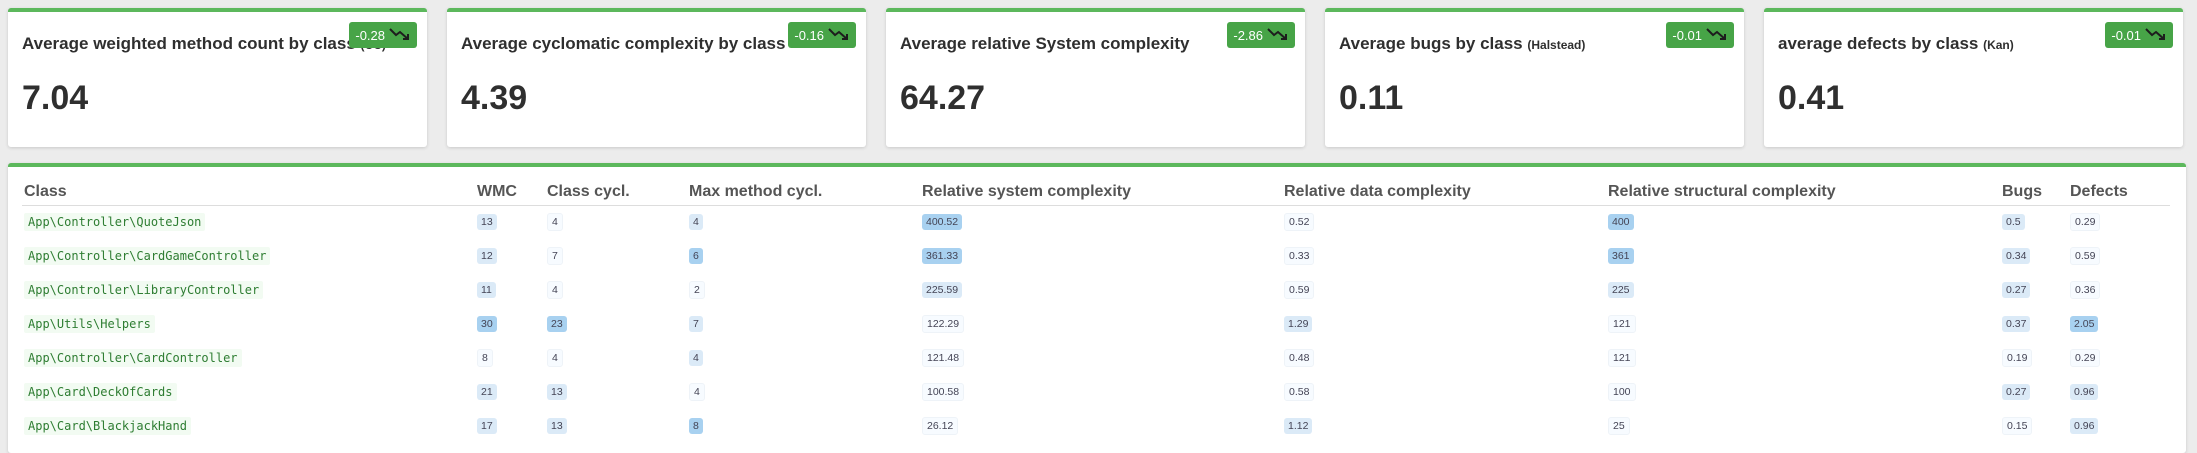  What do you see at coordinates (943, 98) in the screenshot?
I see `card-value: 64.27` at bounding box center [943, 98].